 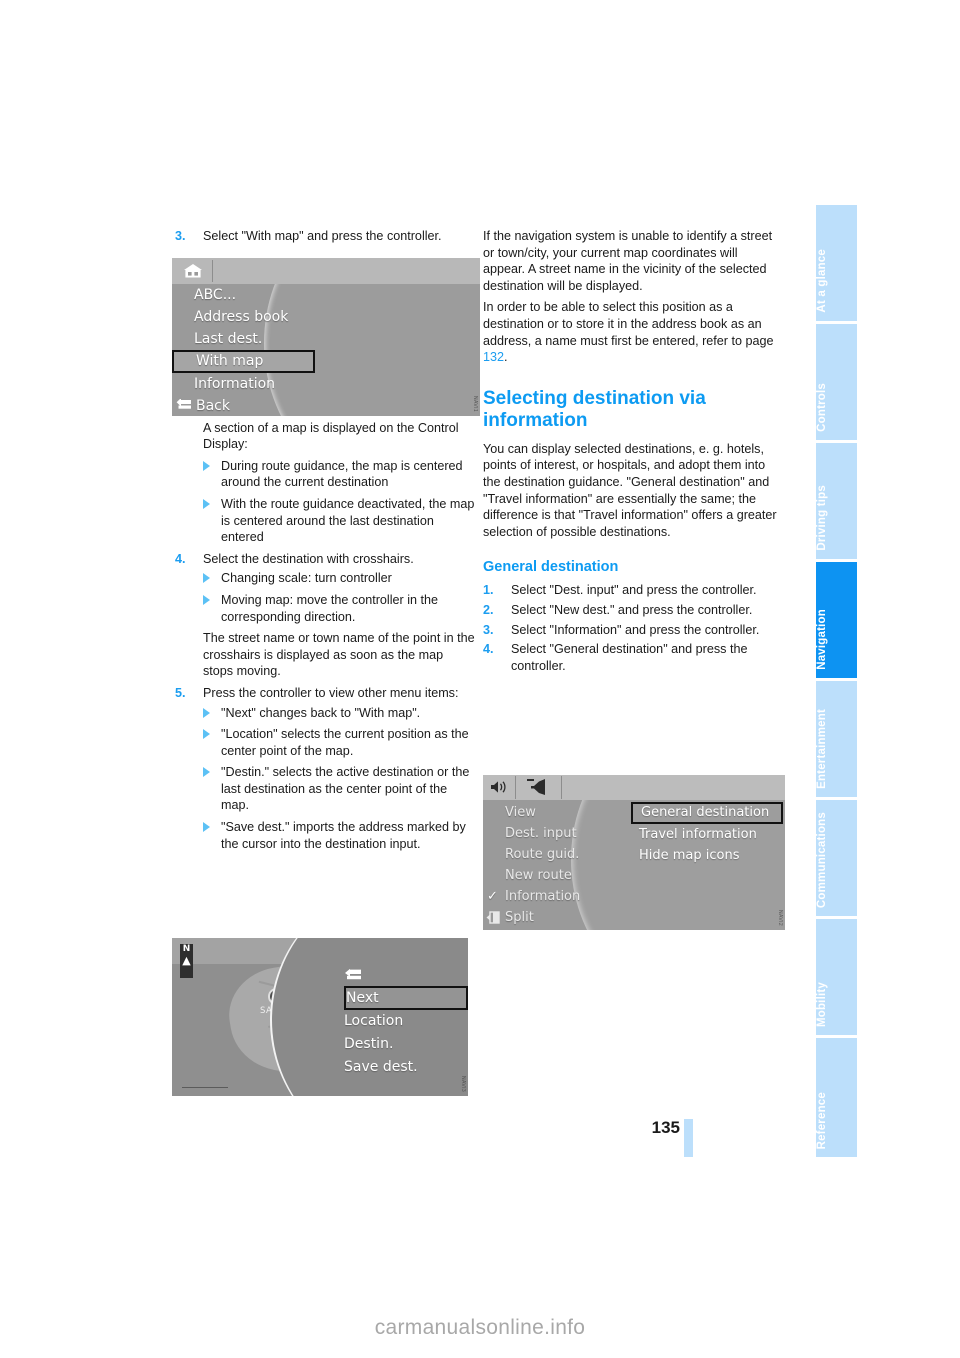 What do you see at coordinates (480, 1327) in the screenshot?
I see `footer-watermark: carmanualsonline.info` at bounding box center [480, 1327].